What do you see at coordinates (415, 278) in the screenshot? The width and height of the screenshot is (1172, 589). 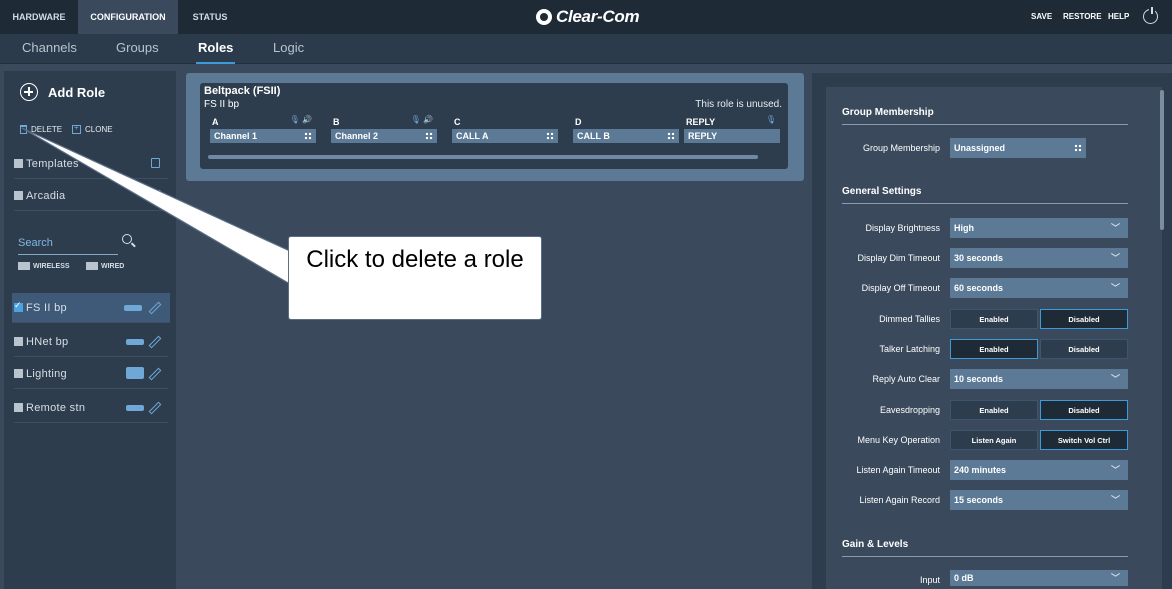 I see `callout-box: Click to delete a role` at bounding box center [415, 278].